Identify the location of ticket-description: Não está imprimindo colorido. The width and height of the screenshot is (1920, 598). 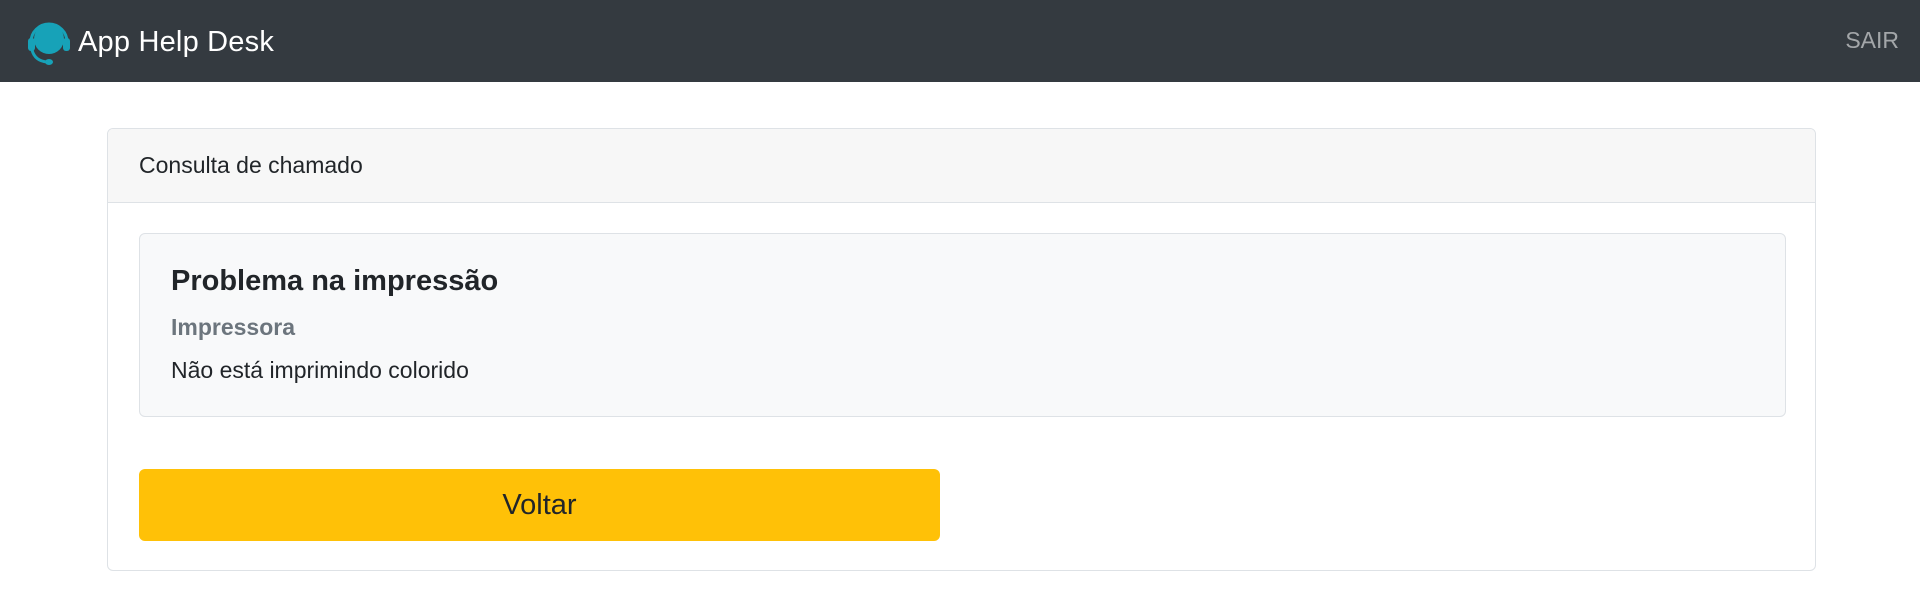
(320, 370).